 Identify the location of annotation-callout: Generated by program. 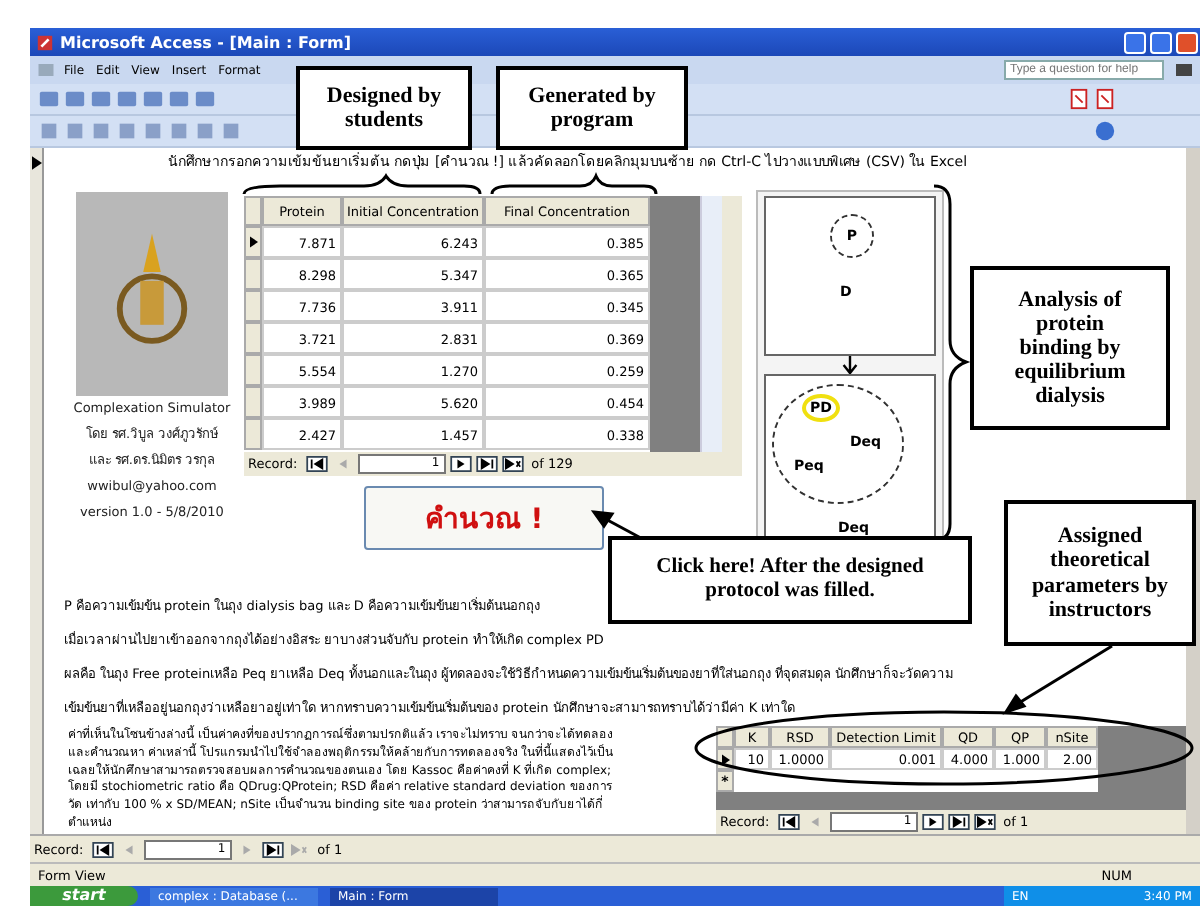
(592, 108).